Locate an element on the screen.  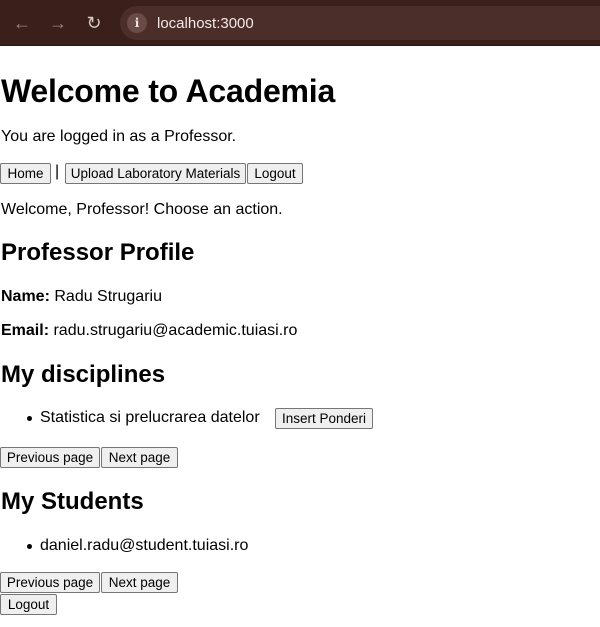
profile-name-row: Name: Radu Strugariu is located at coordinates (81, 297).